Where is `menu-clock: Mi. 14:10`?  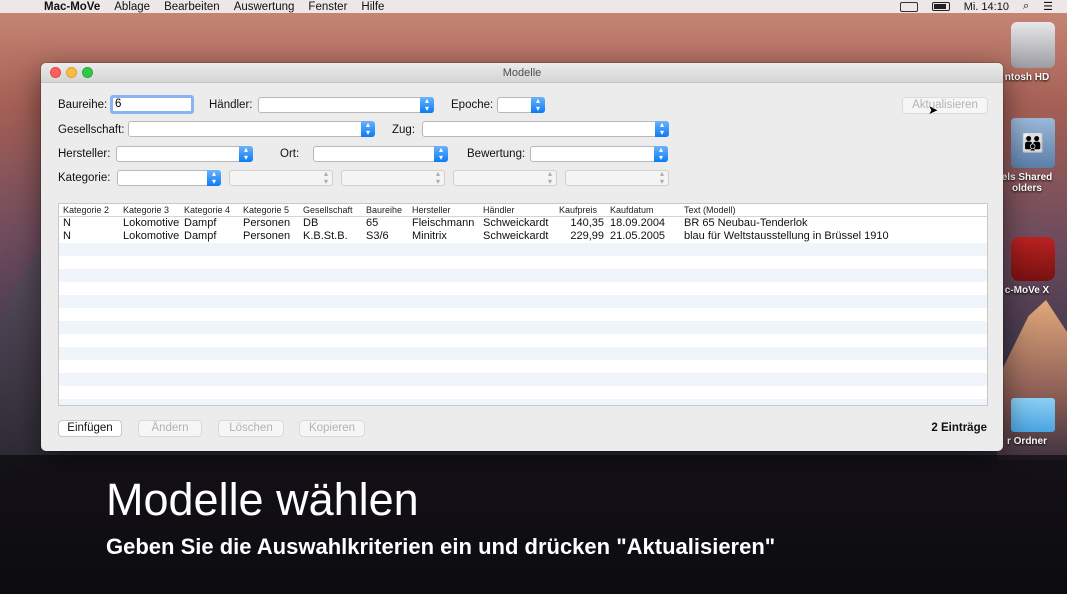 menu-clock: Mi. 14:10 is located at coordinates (986, 7).